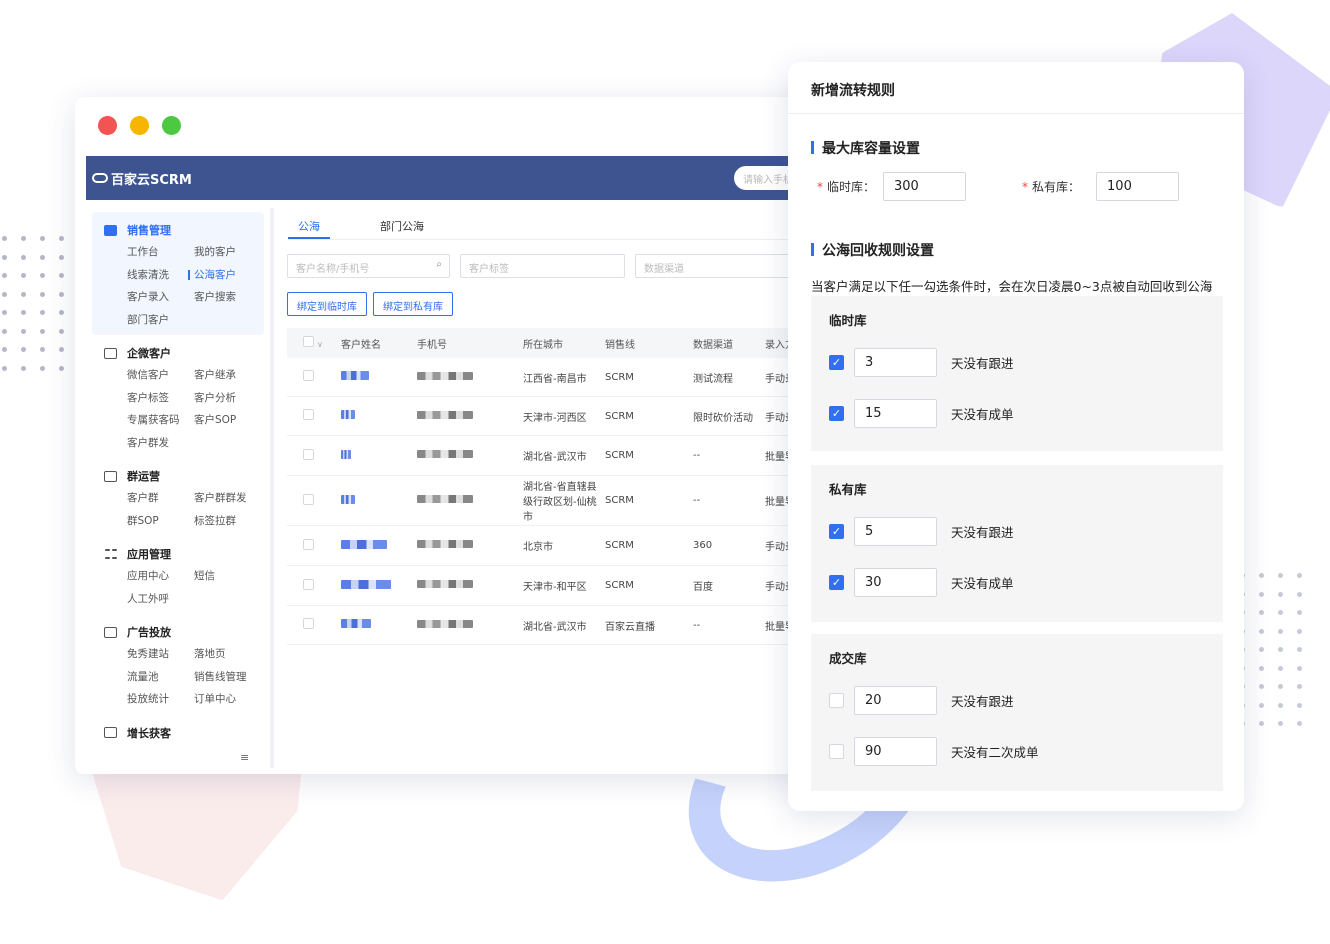  I want to click on sidebar-group-header: 增长获客, so click(178, 733).